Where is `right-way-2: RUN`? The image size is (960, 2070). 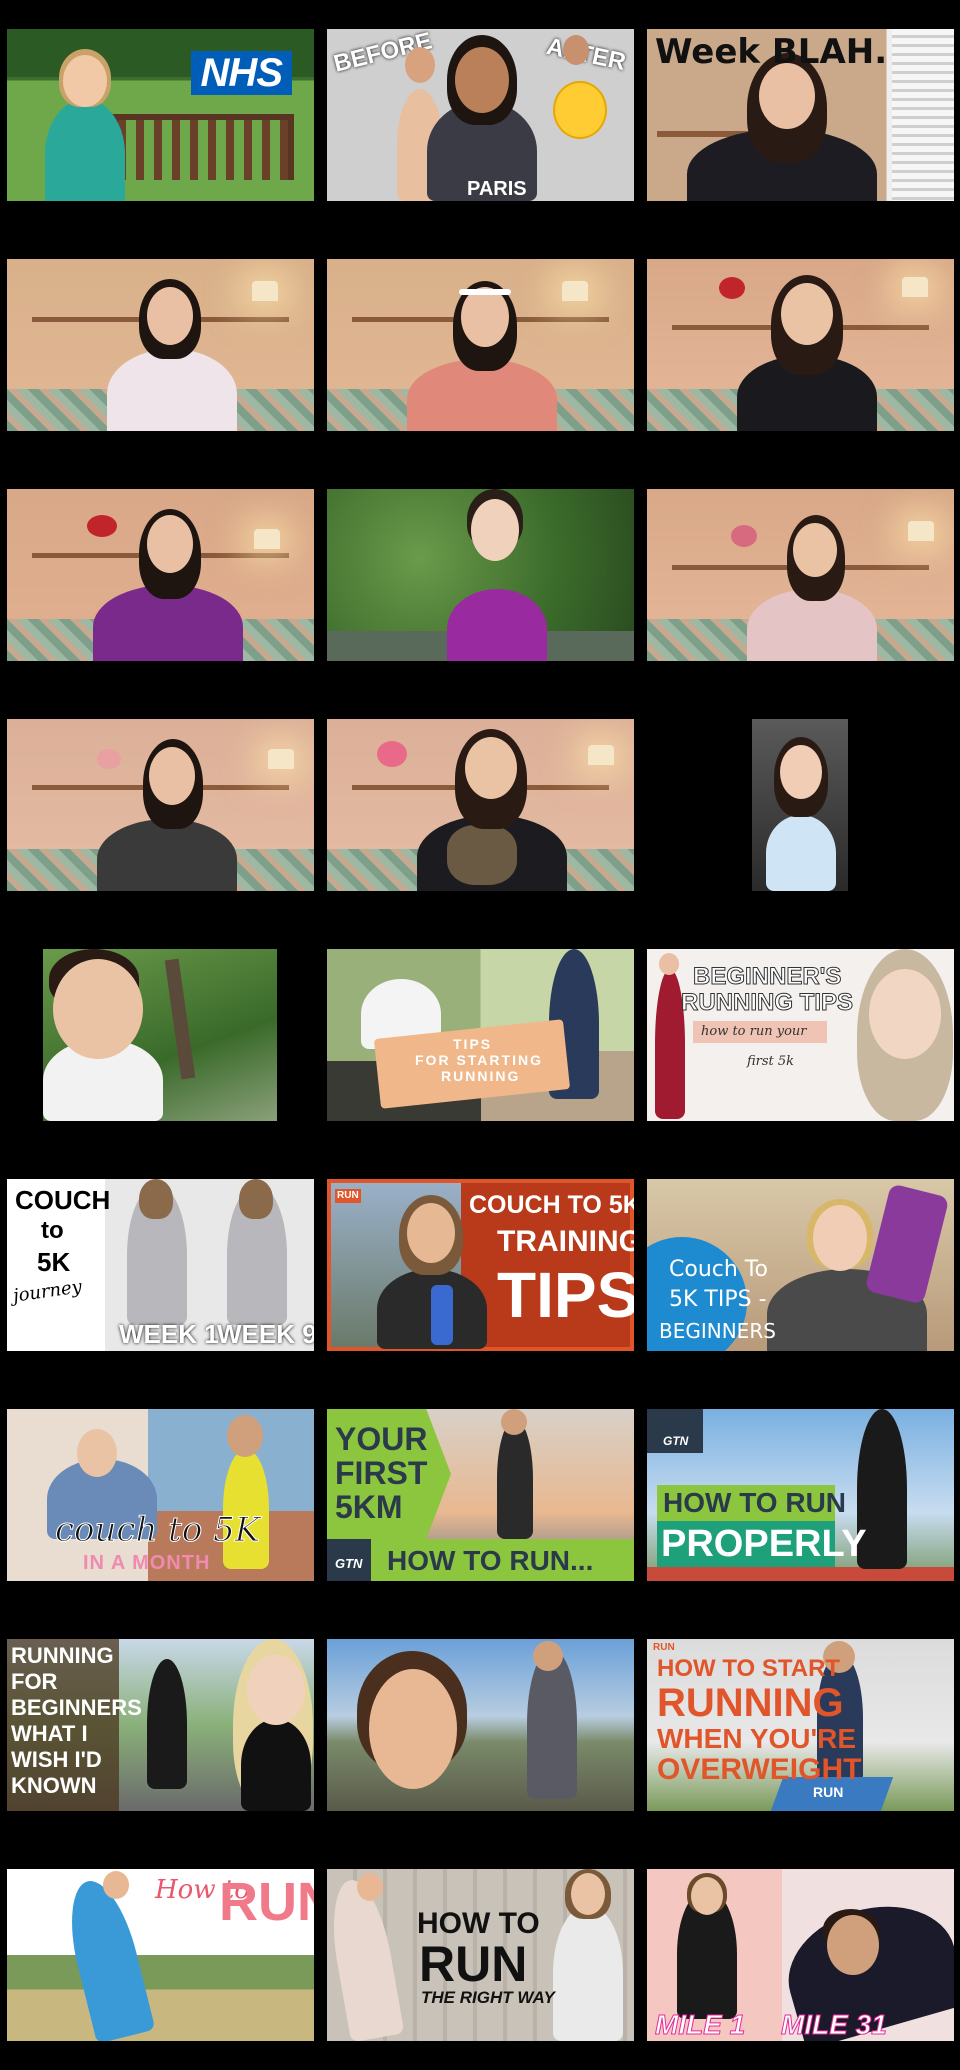 right-way-2: RUN is located at coordinates (473, 1964).